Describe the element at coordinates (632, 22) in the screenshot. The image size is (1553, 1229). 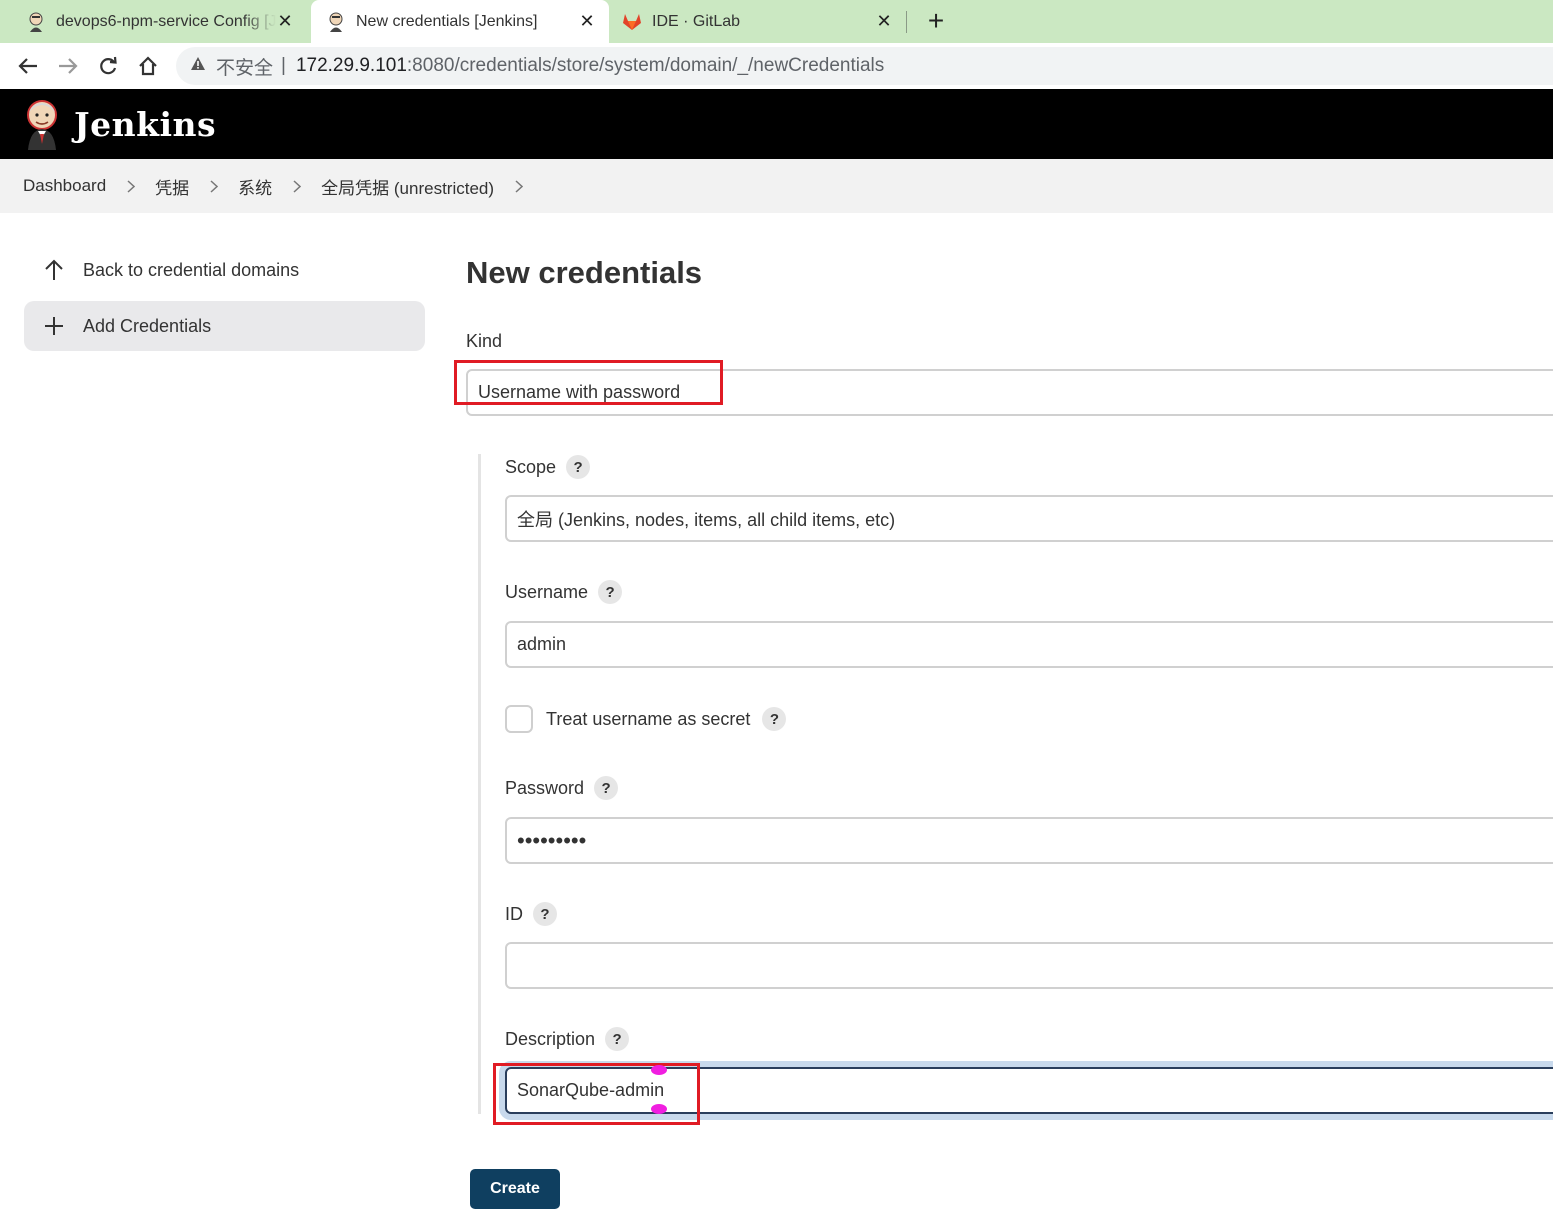
I see `gitlab-favicon-icon` at that location.